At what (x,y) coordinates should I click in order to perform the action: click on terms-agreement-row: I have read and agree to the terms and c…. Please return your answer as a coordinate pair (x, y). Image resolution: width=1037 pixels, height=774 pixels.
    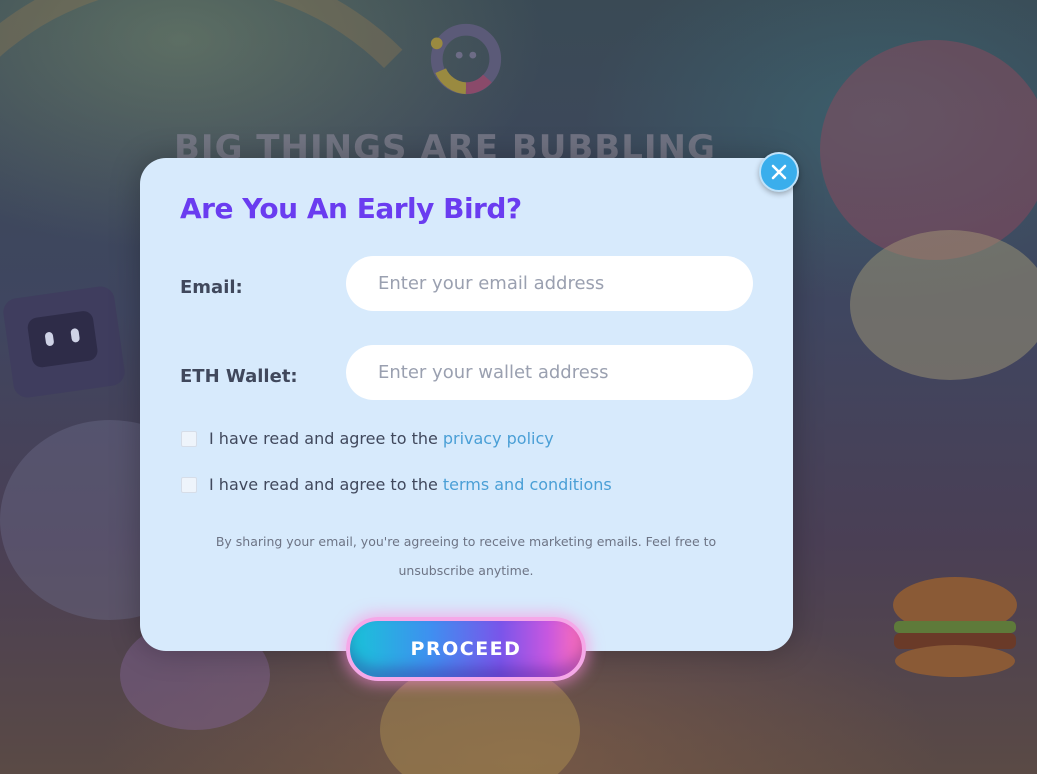
    Looking at the image, I should click on (396, 484).